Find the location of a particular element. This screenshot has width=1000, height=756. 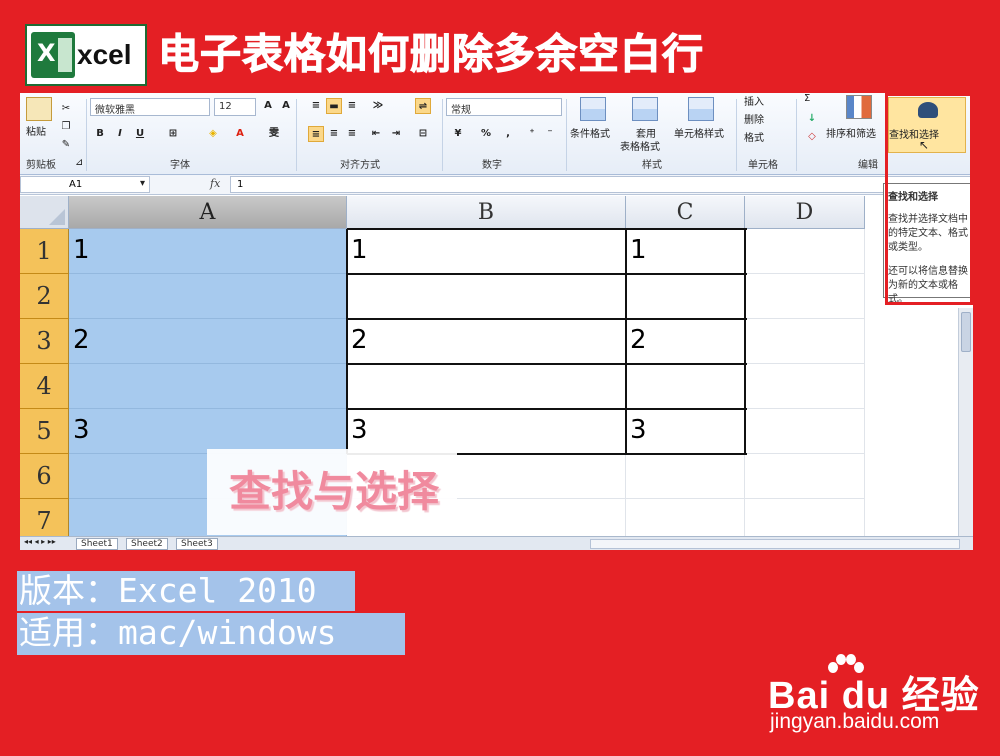

row-header-4: 4 is located at coordinates (44, 386).